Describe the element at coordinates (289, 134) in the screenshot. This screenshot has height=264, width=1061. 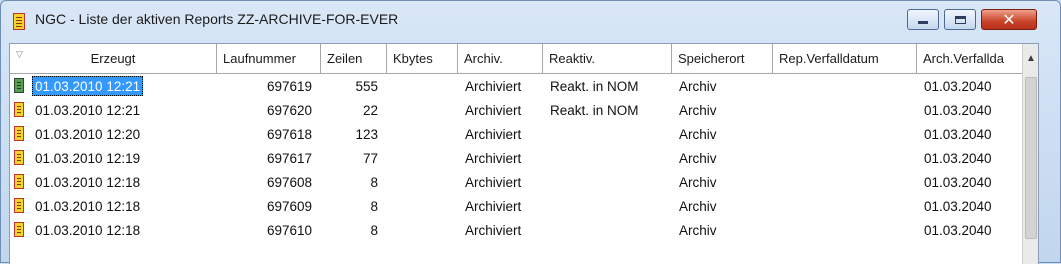
I see `cell-laufnummer: 697618` at that location.